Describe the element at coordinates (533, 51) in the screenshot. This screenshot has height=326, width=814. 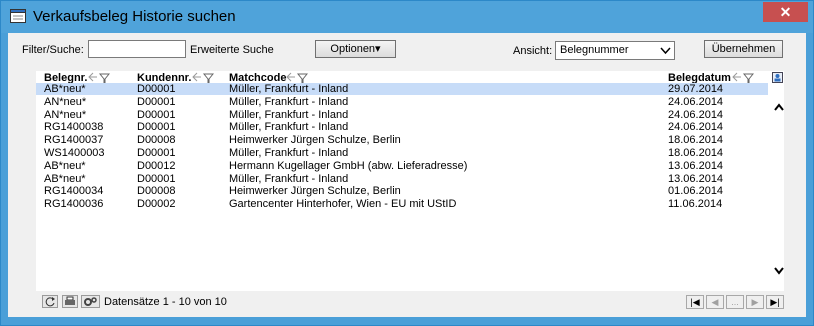
I see `view-label: Ansicht:` at that location.